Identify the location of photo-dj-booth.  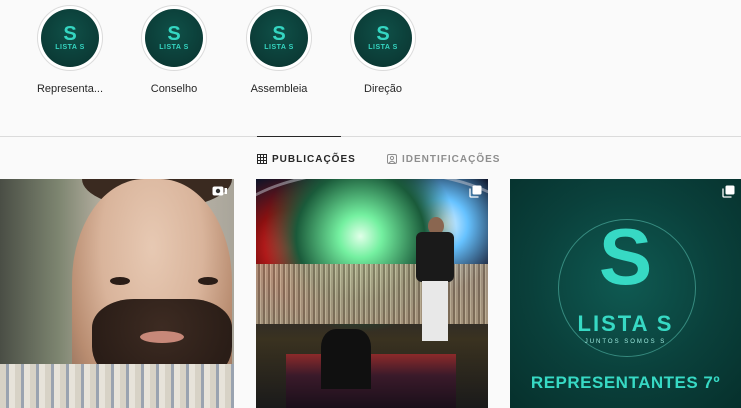
(371, 381).